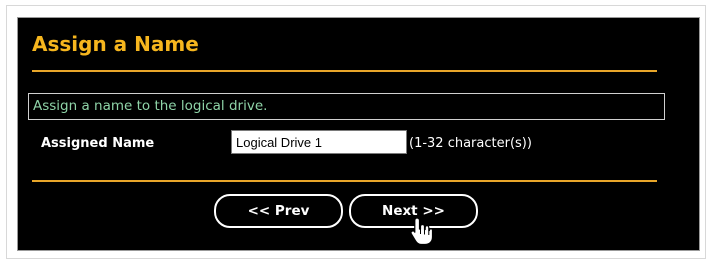 The image size is (712, 262). Describe the element at coordinates (346, 106) in the screenshot. I see `info-bar: Assign a name to the logical drive.` at that location.